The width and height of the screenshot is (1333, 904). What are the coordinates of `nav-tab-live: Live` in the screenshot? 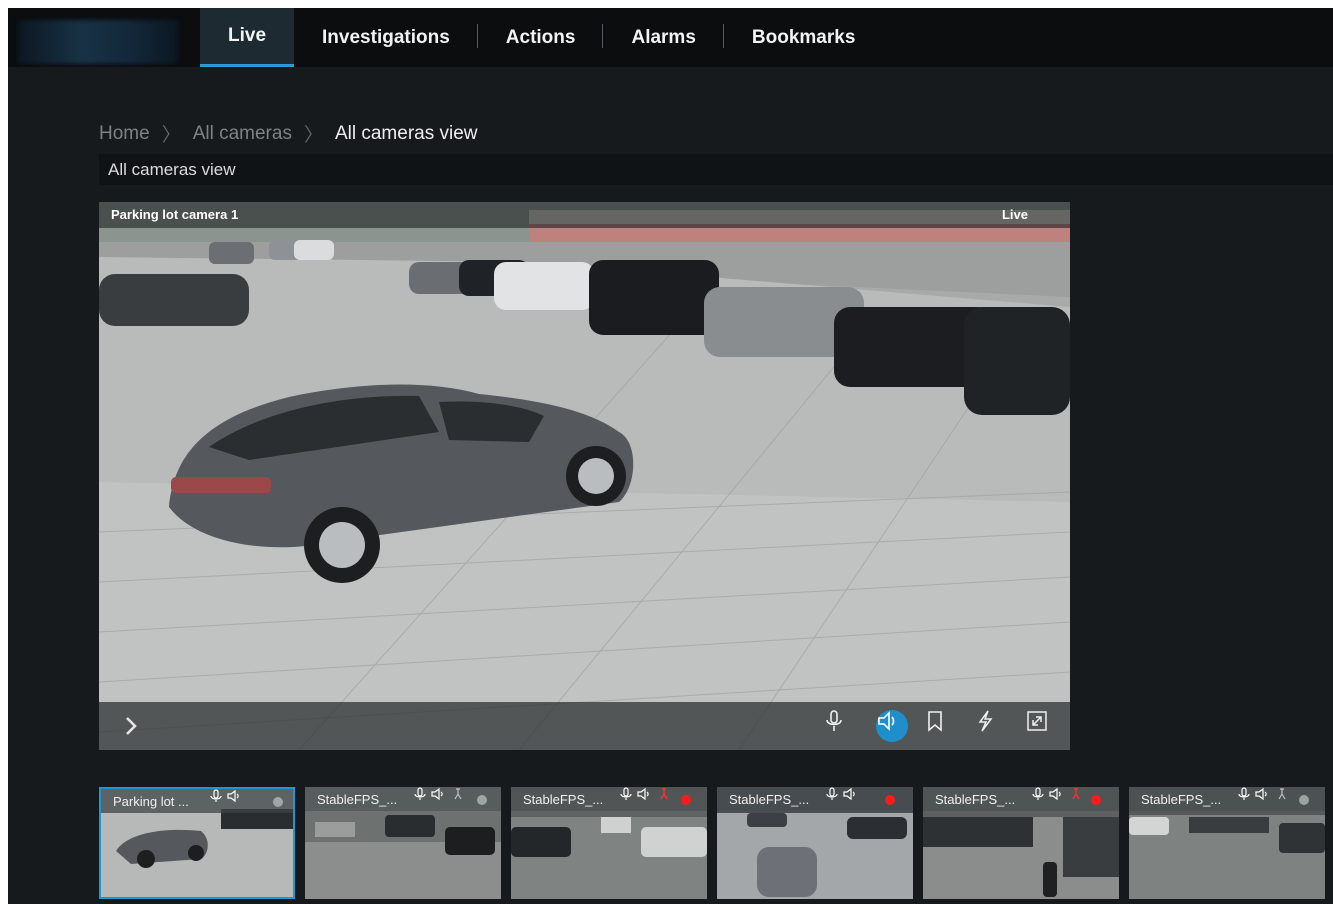 It's located at (247, 37).